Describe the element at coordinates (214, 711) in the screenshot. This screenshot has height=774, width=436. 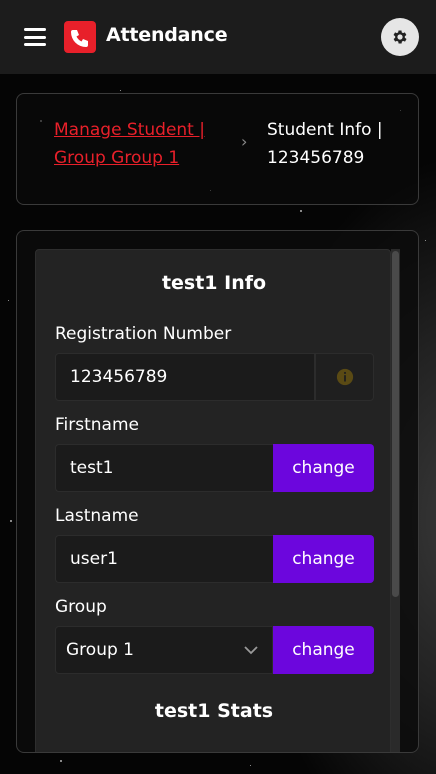
I see `student-stats-title: test1 Stats` at that location.